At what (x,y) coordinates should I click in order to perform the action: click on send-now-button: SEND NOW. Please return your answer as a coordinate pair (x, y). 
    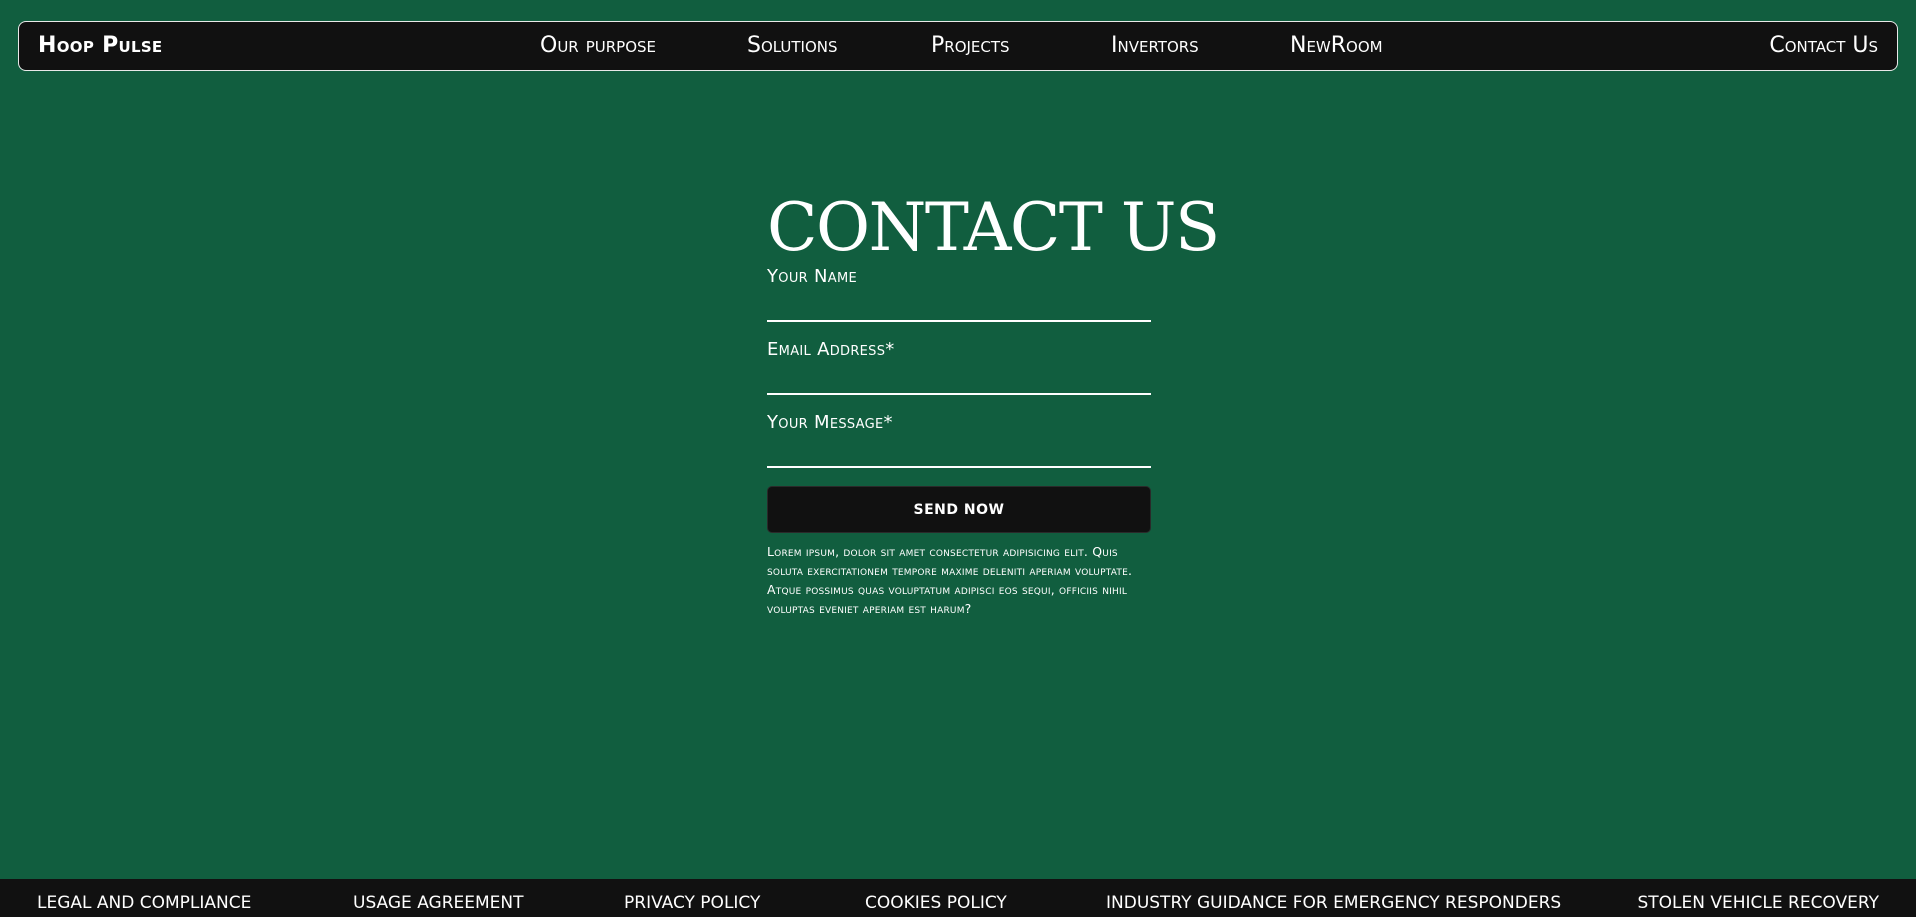
    Looking at the image, I should click on (959, 509).